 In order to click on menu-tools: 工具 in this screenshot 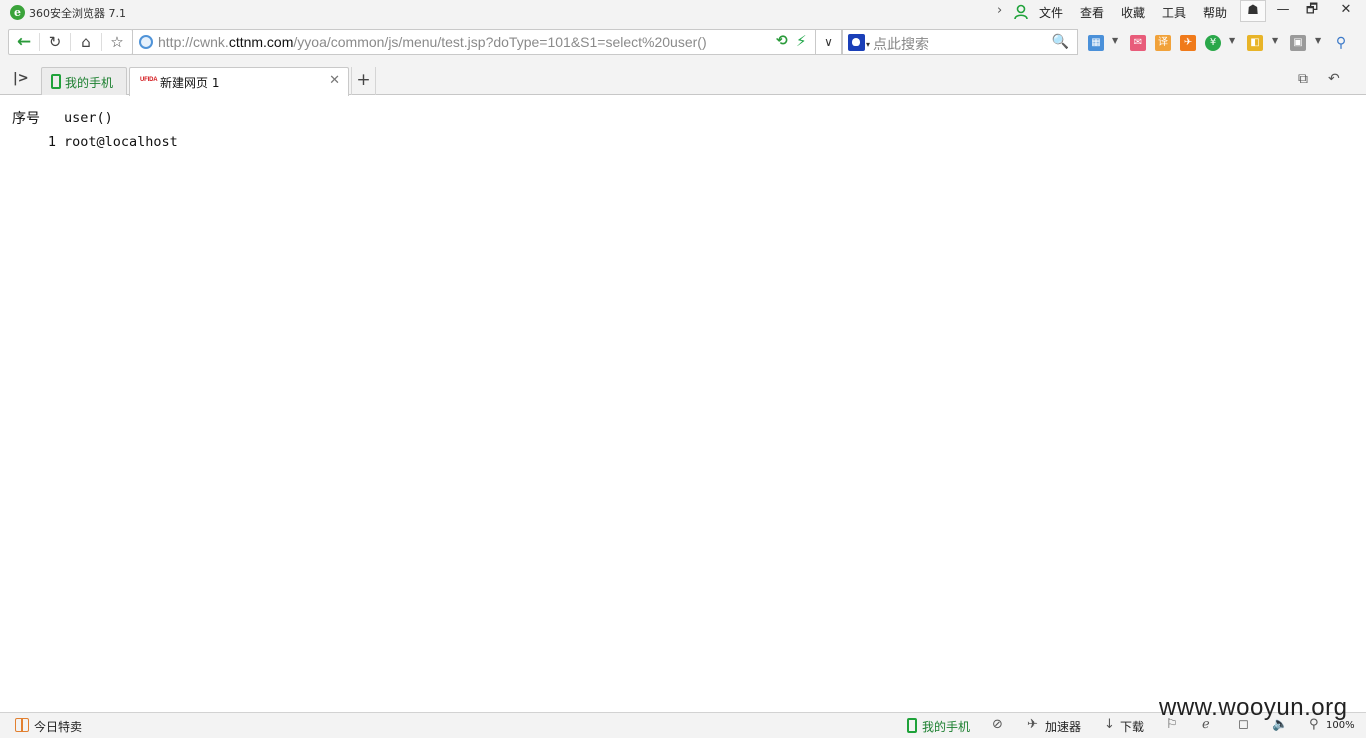, I will do `click(1174, 12)`.